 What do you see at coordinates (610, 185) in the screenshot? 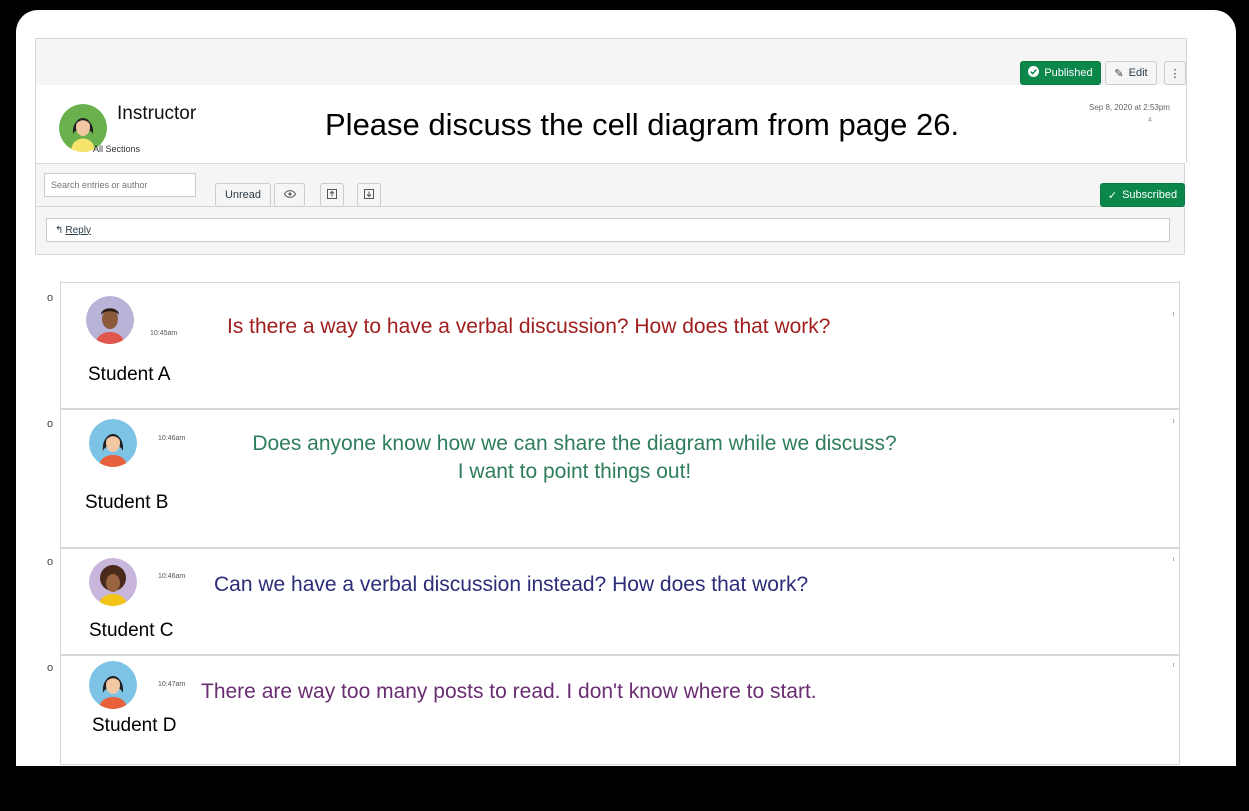
I see `discussion-toolbar` at bounding box center [610, 185].